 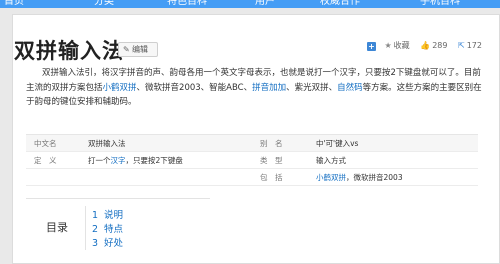 I want to click on summary-link-xiaohe: 小鹤双拼, so click(x=120, y=88).